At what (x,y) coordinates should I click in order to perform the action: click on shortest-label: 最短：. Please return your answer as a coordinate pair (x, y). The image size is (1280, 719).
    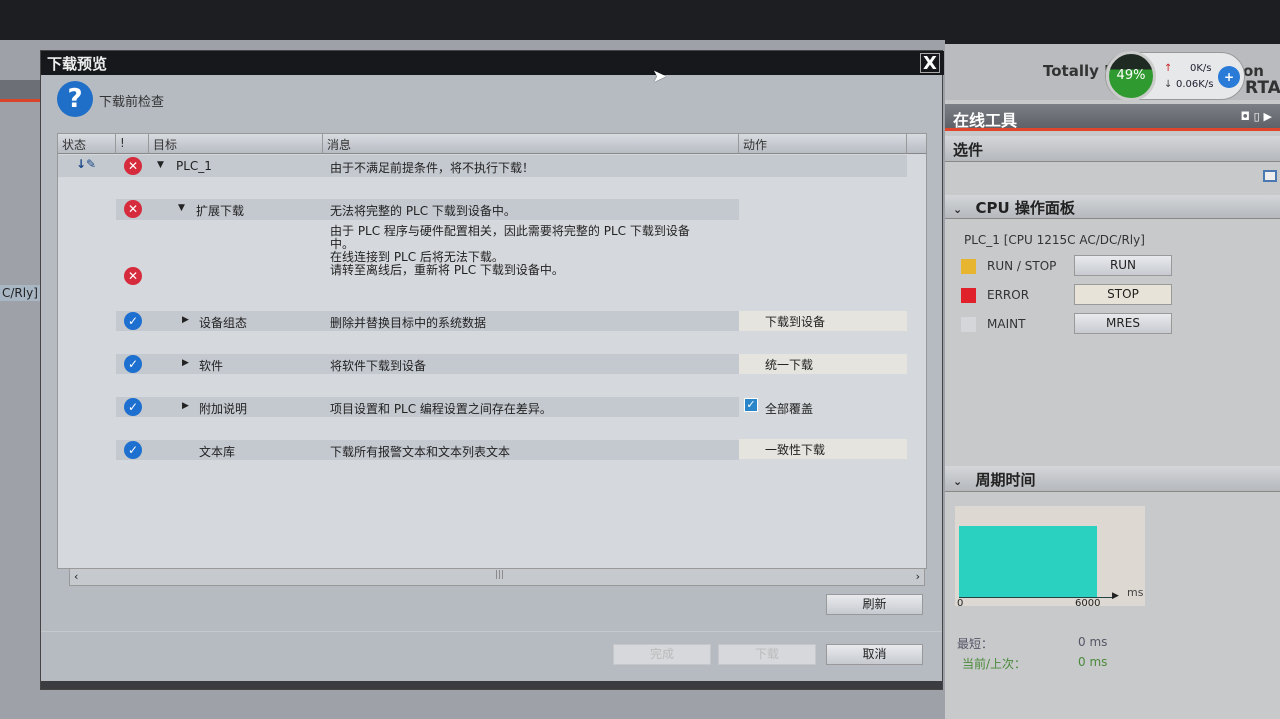
    Looking at the image, I should click on (975, 644).